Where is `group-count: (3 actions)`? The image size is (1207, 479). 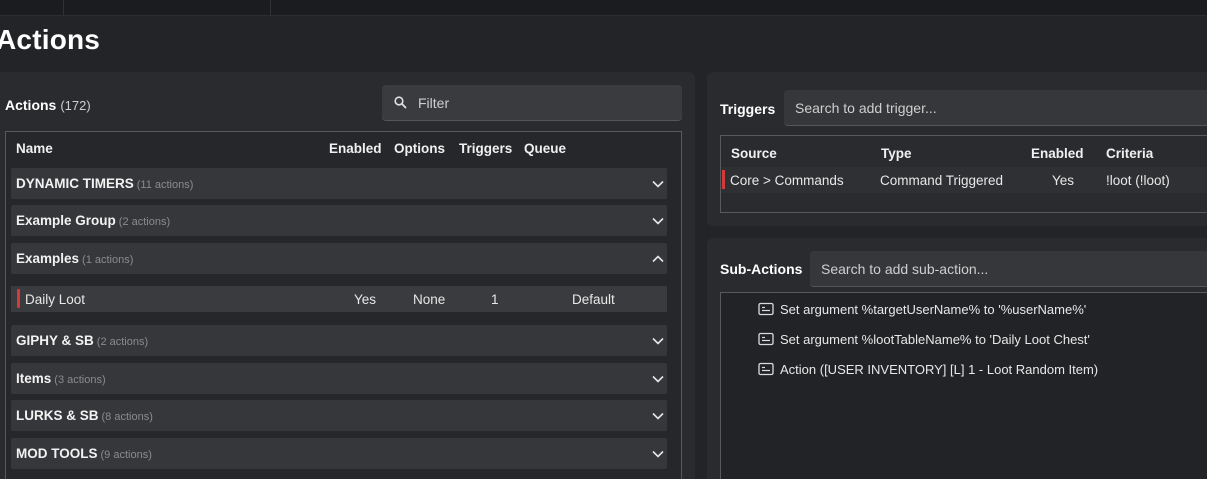
group-count: (3 actions) is located at coordinates (80, 380).